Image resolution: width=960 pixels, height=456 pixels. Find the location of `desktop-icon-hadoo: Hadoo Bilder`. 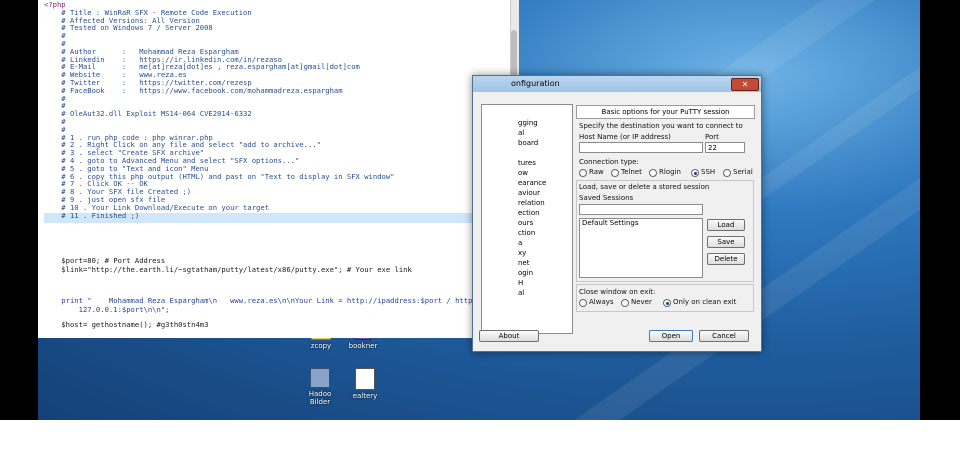

desktop-icon-hadoo: Hadoo Bilder is located at coordinates (320, 387).